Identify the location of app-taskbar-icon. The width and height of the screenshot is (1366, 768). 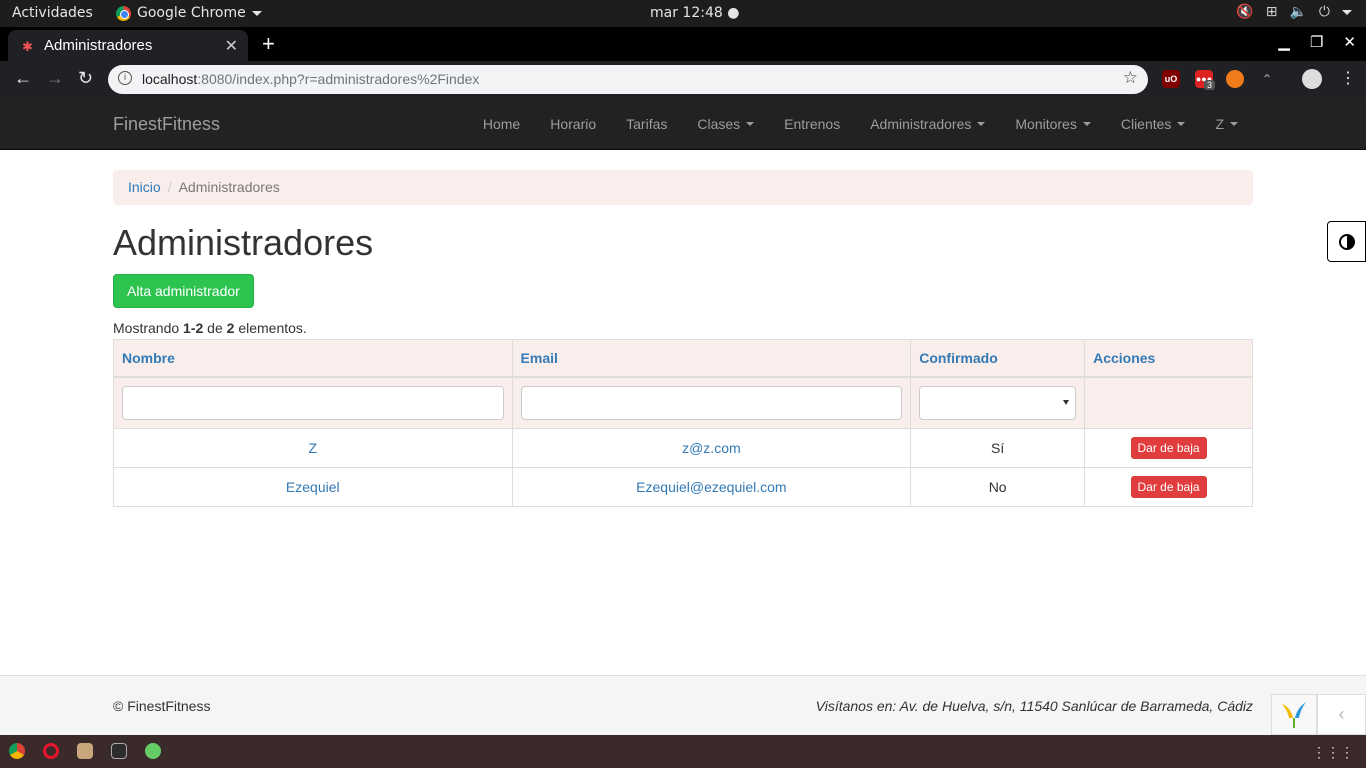
(153, 751).